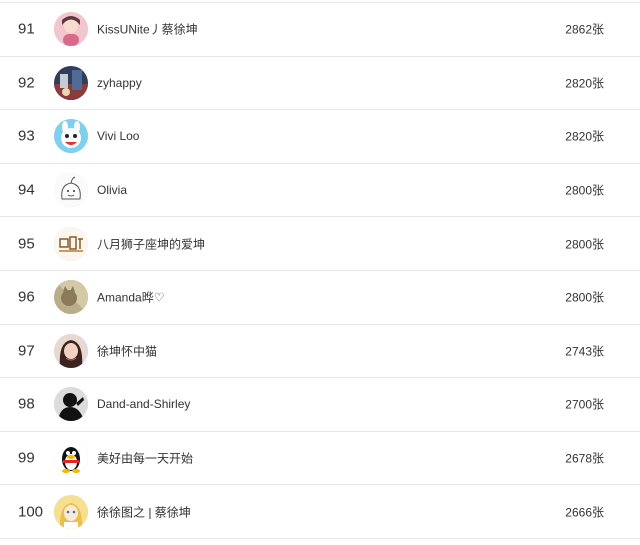 The width and height of the screenshot is (640, 545). Describe the element at coordinates (147, 29) in the screenshot. I see `user-name: KissUNite丿蔡徐坤` at that location.